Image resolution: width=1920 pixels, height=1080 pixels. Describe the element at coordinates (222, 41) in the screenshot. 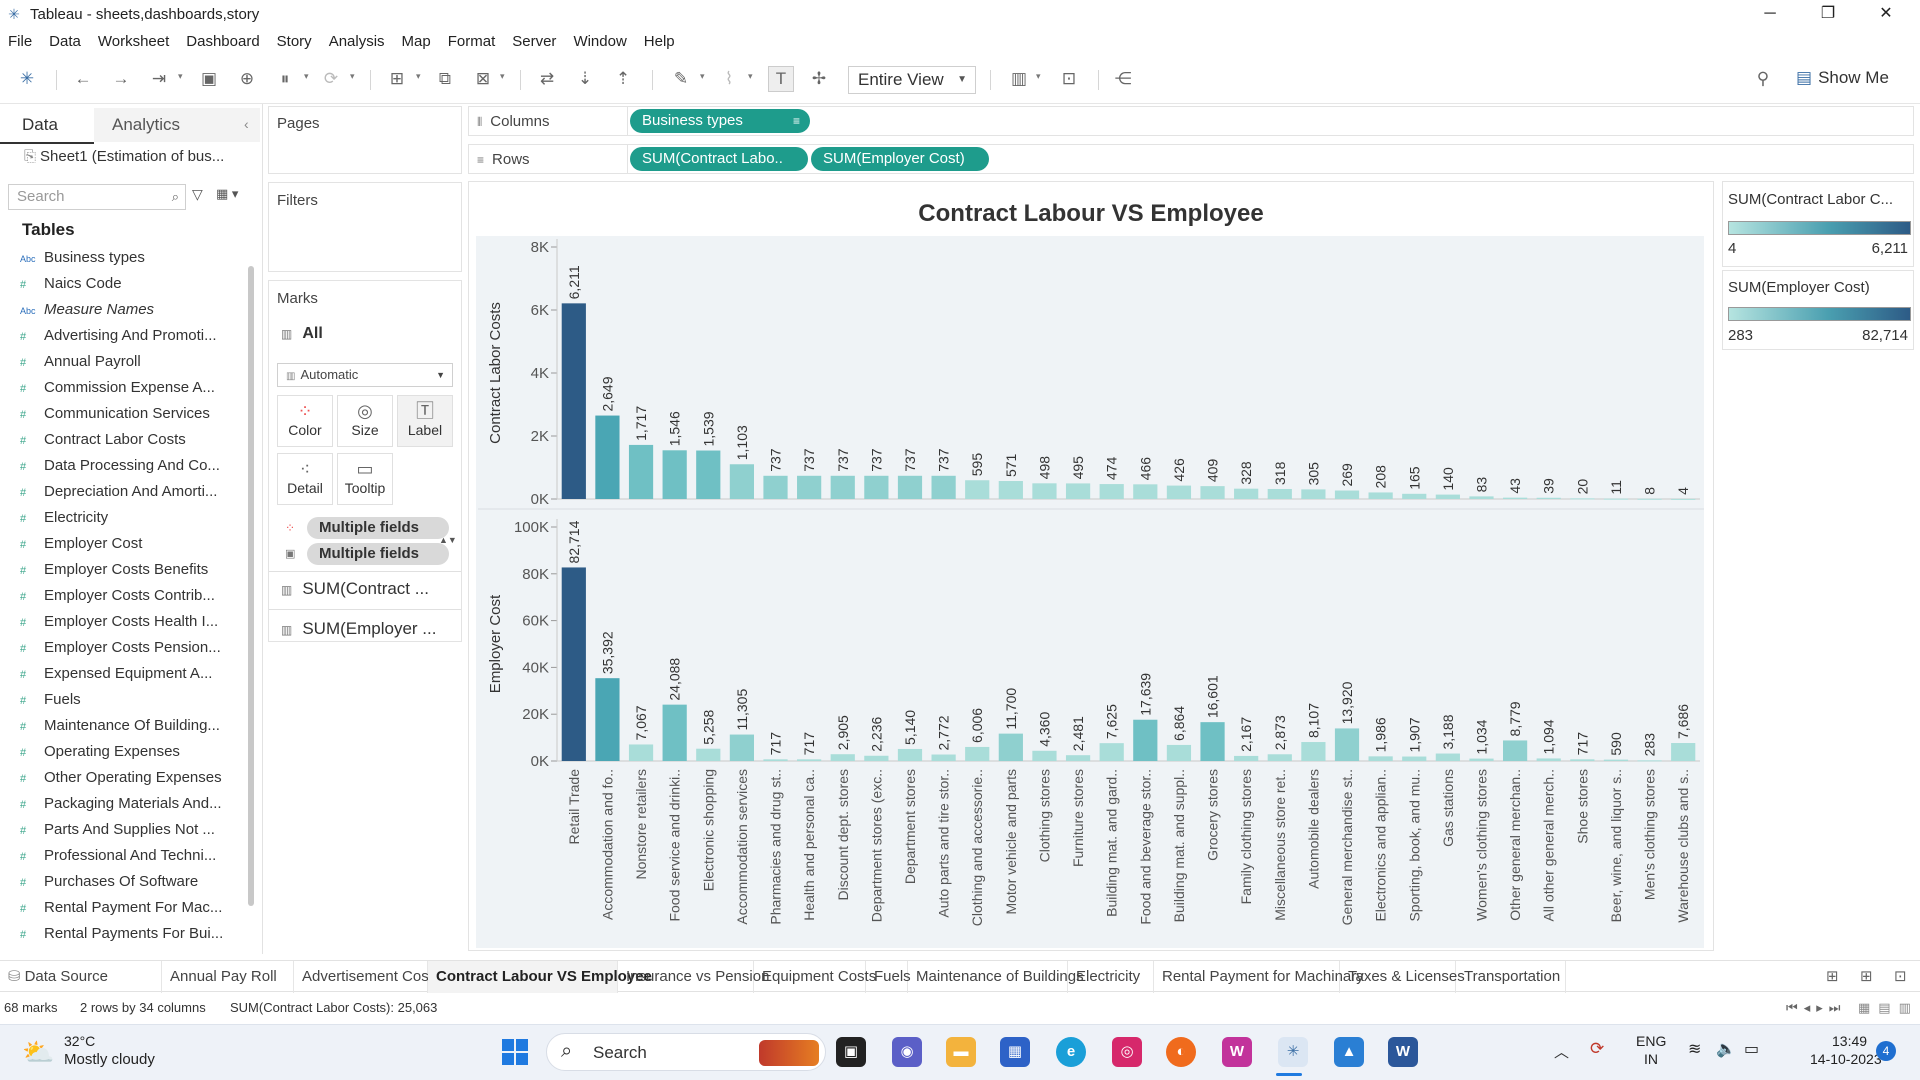

I see `menu-dashboard: Dashboard` at that location.